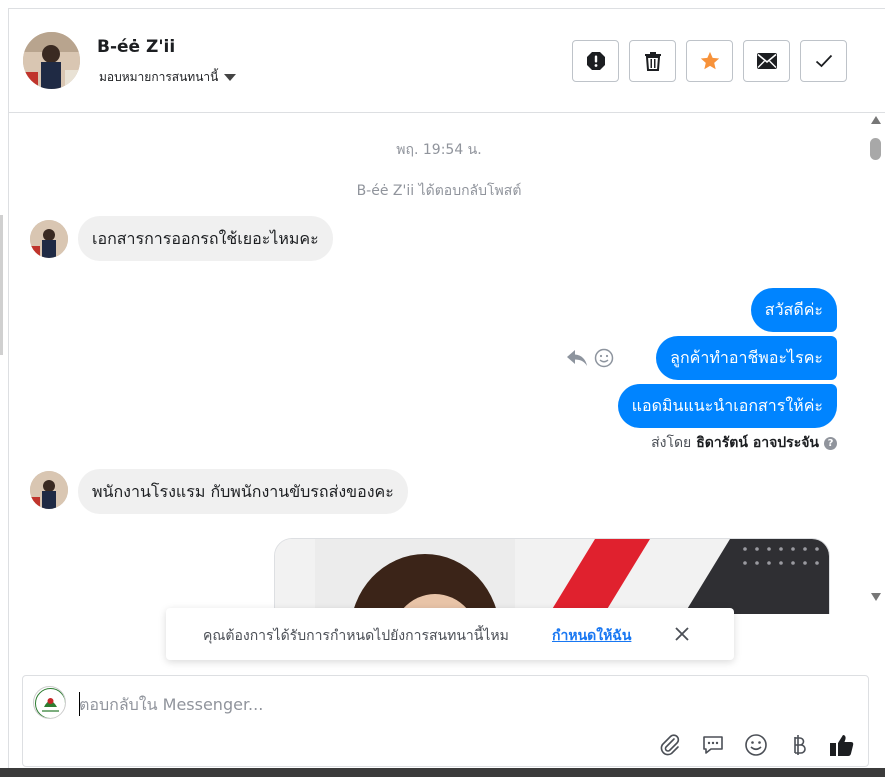 Image resolution: width=885 pixels, height=777 pixels. I want to click on assign-to-me-link: กำหนดให้ฉัน, so click(591, 636).